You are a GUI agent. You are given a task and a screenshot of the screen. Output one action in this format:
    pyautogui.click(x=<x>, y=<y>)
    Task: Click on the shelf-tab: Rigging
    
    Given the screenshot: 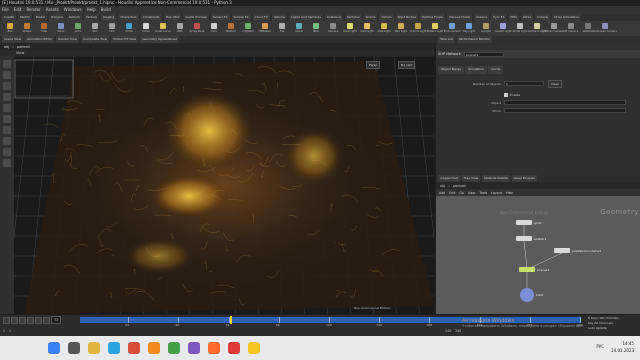 What is the action you would take?
    pyautogui.click(x=108, y=17)
    